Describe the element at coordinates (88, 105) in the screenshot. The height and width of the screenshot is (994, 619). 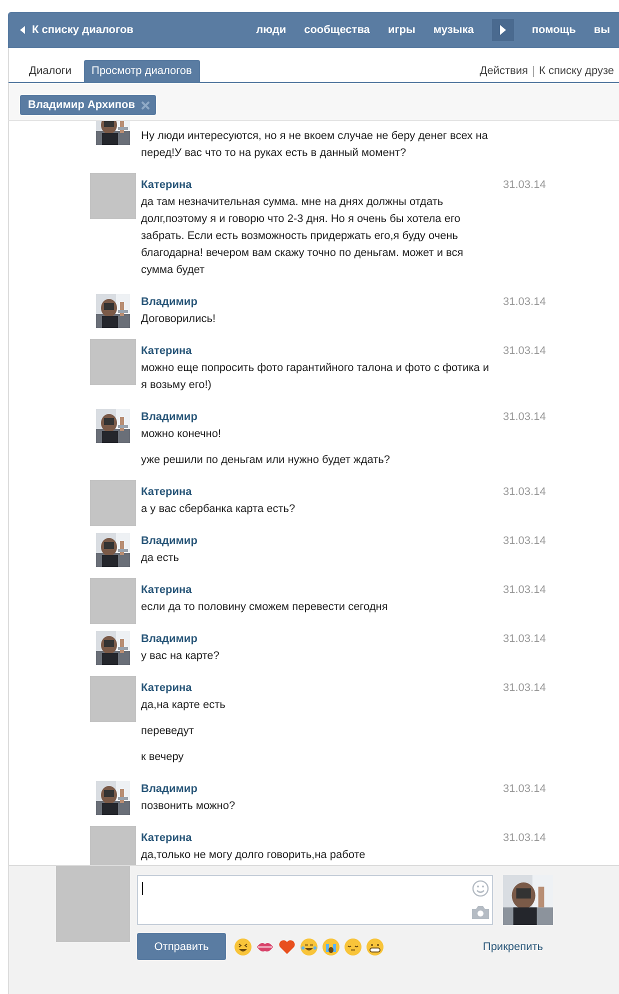
I see `filter-chip: Владимир Архипов` at that location.